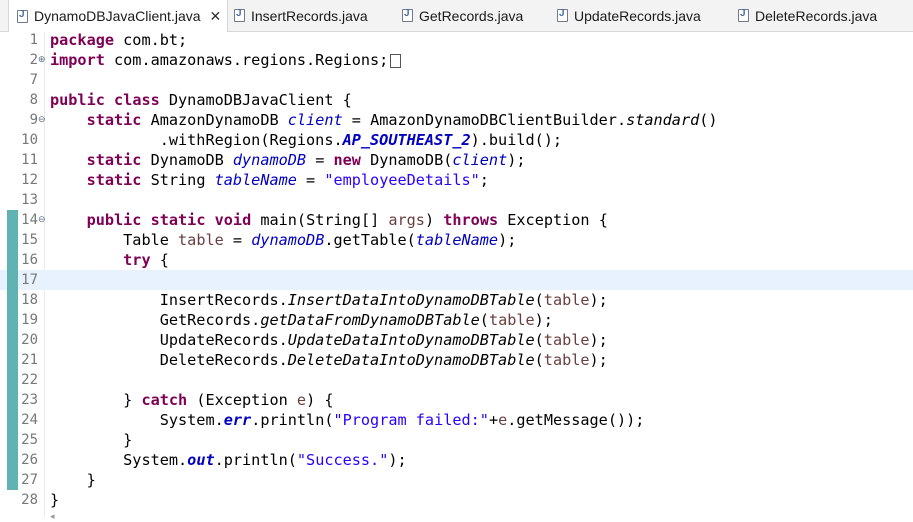  What do you see at coordinates (29, 500) in the screenshot?
I see `line-number: 28` at bounding box center [29, 500].